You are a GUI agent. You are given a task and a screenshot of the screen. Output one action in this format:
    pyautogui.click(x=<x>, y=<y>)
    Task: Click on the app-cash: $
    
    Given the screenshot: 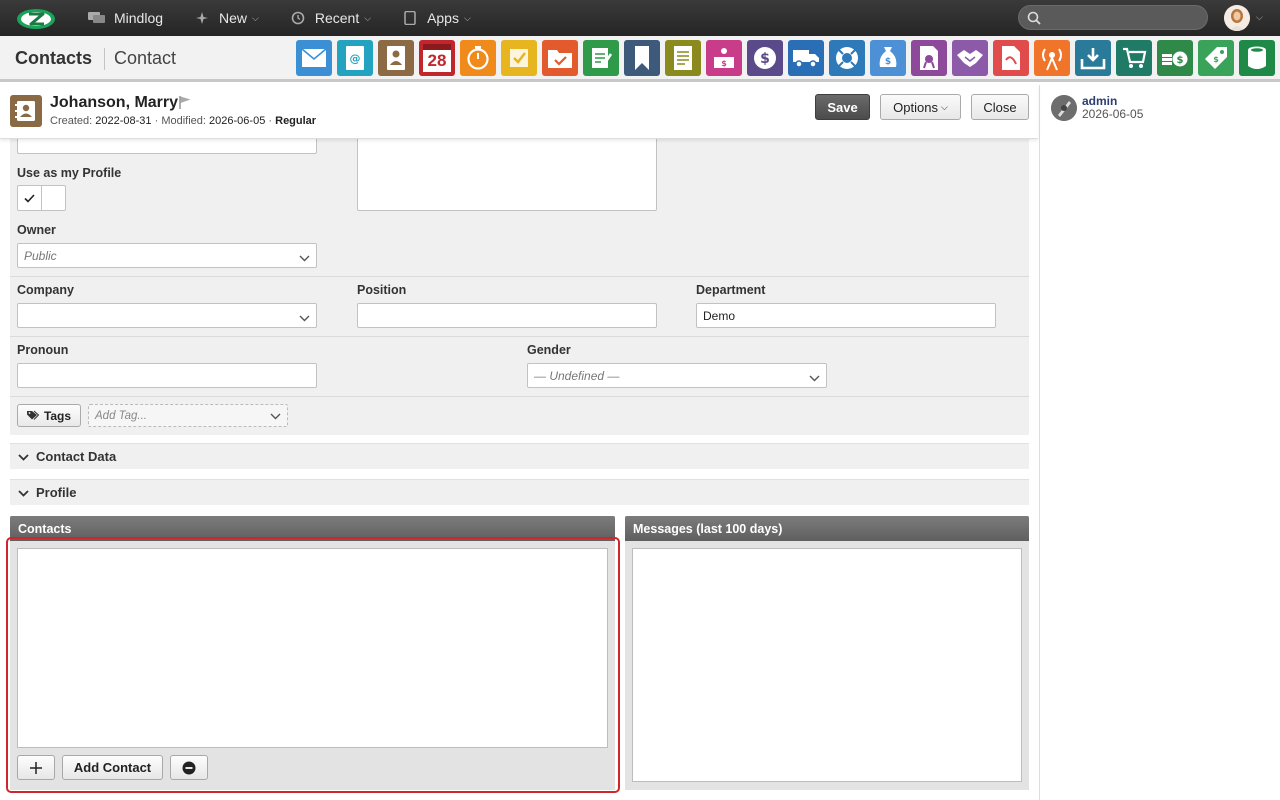 What is the action you would take?
    pyautogui.click(x=1175, y=58)
    